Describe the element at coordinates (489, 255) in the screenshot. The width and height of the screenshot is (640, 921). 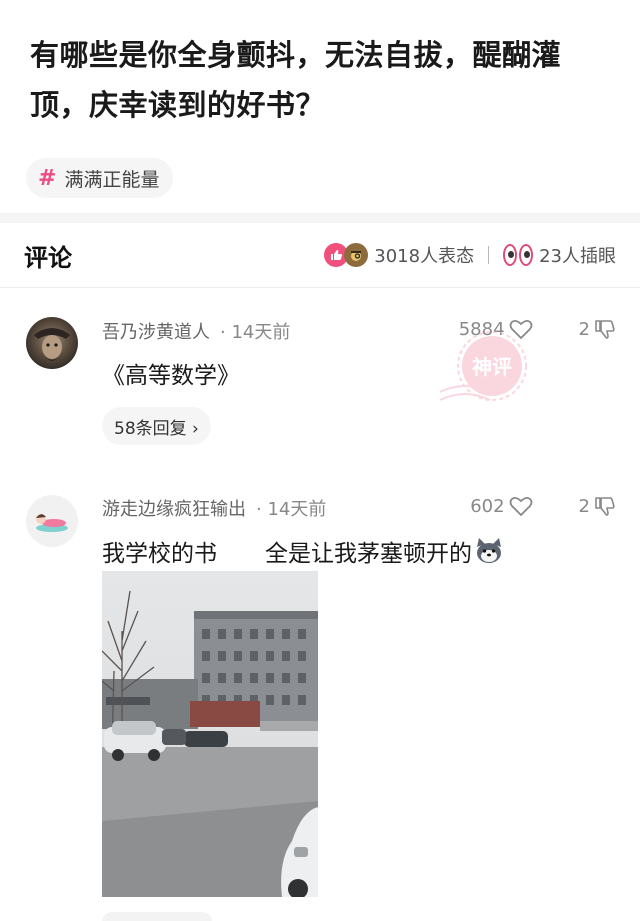
I see `stats-separator` at that location.